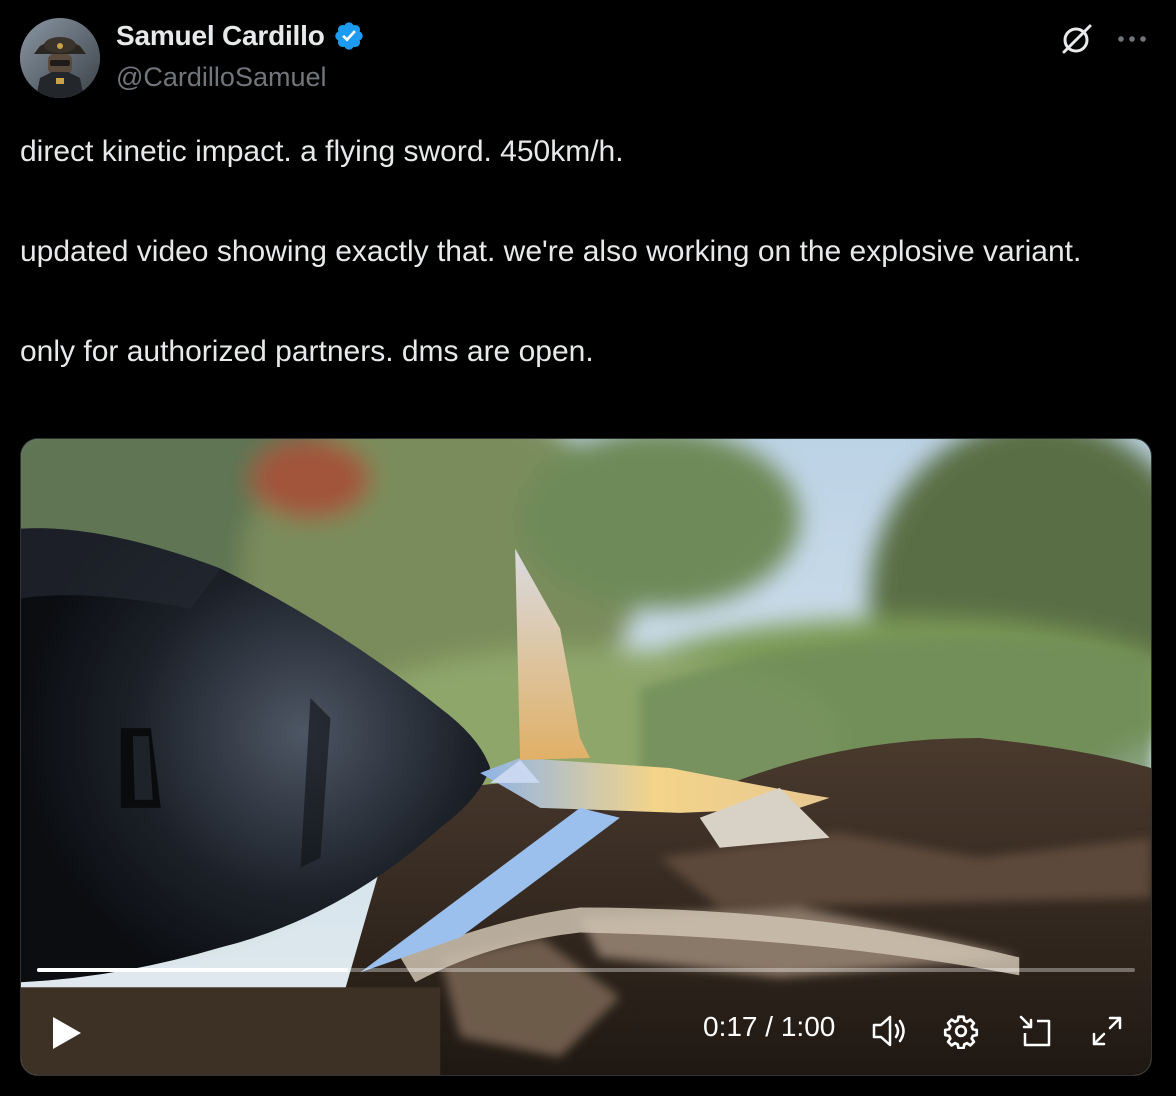  I want to click on minimize-button, so click(1035, 1031).